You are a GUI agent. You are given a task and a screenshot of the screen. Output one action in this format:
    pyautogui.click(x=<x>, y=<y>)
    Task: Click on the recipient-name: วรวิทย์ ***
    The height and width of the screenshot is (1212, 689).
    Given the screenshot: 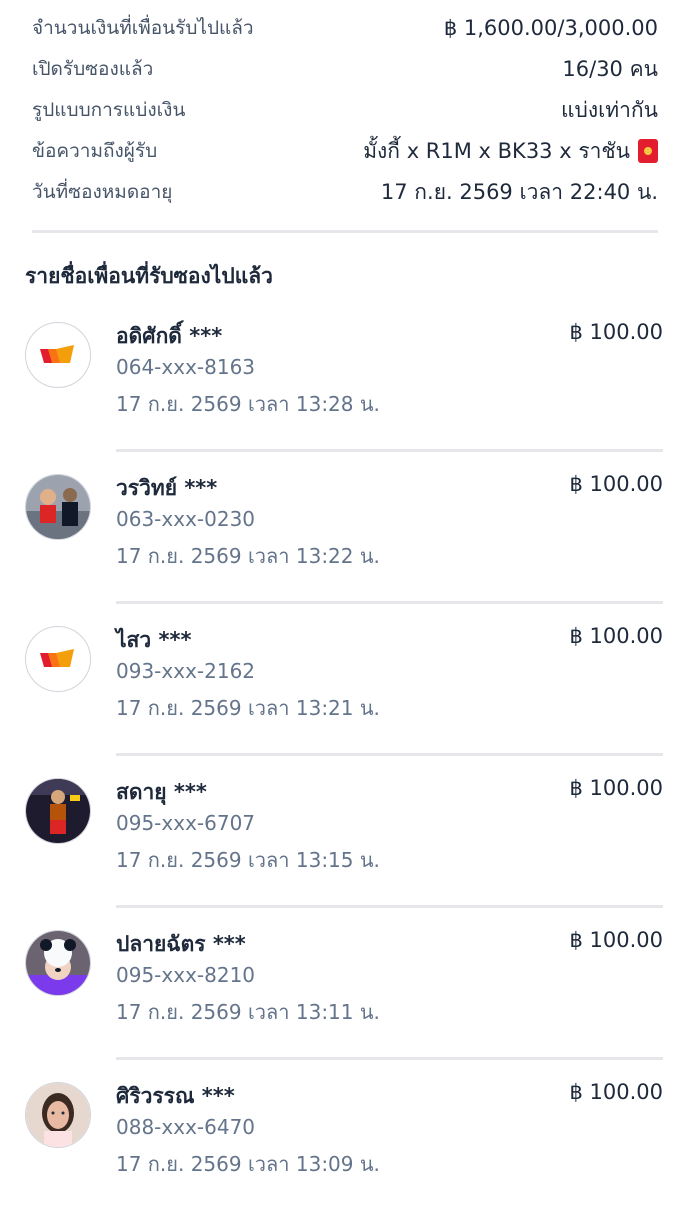 What is the action you would take?
    pyautogui.click(x=167, y=488)
    